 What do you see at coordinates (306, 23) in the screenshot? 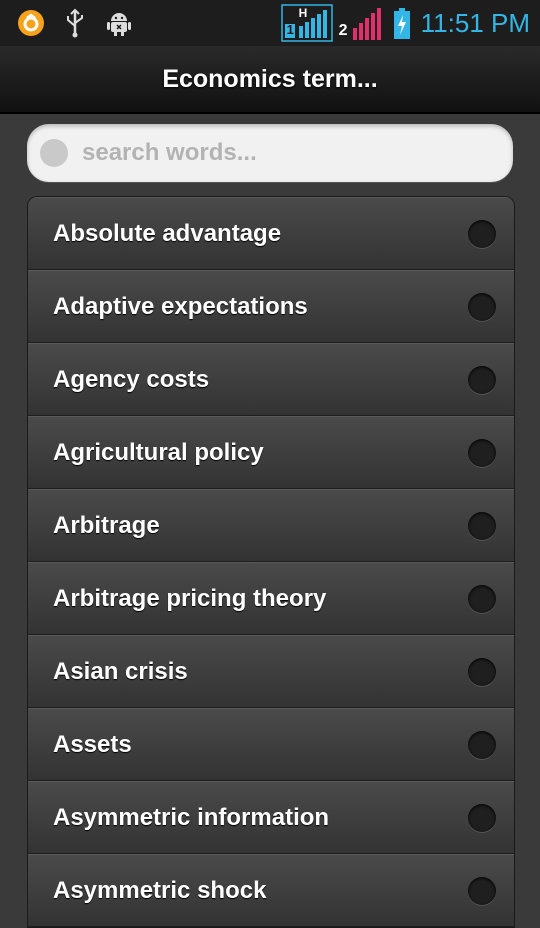
I see `signal-sim1-icon: 1 H` at bounding box center [306, 23].